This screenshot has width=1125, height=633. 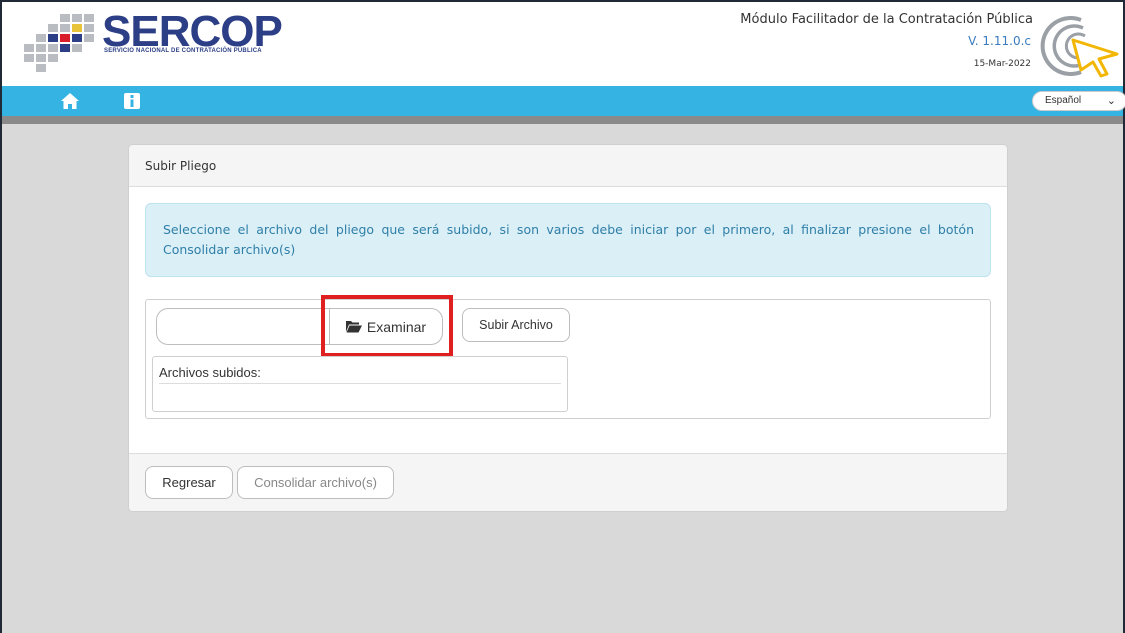 I want to click on upload-box: Examinar Subir Archivo Archivos subidos:, so click(x=568, y=357).